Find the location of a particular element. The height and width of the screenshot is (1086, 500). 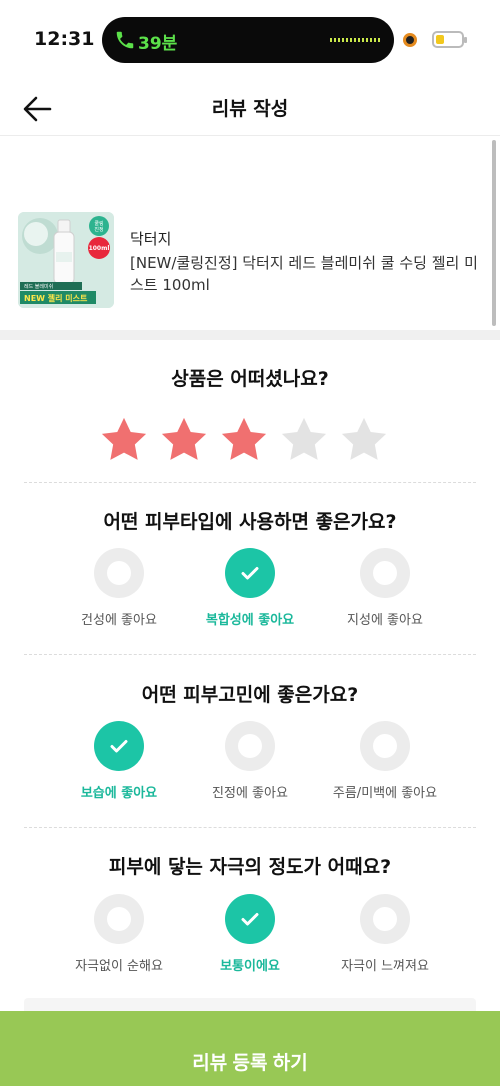

option-soothing: 진정에 좋아요 is located at coordinates (250, 766).